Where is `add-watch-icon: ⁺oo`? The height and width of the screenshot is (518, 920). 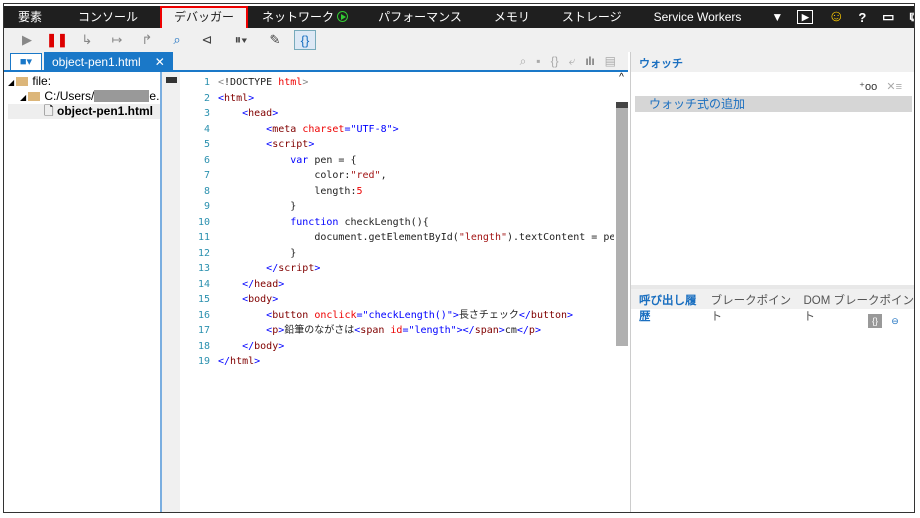
add-watch-icon: ⁺oo is located at coordinates (868, 87).